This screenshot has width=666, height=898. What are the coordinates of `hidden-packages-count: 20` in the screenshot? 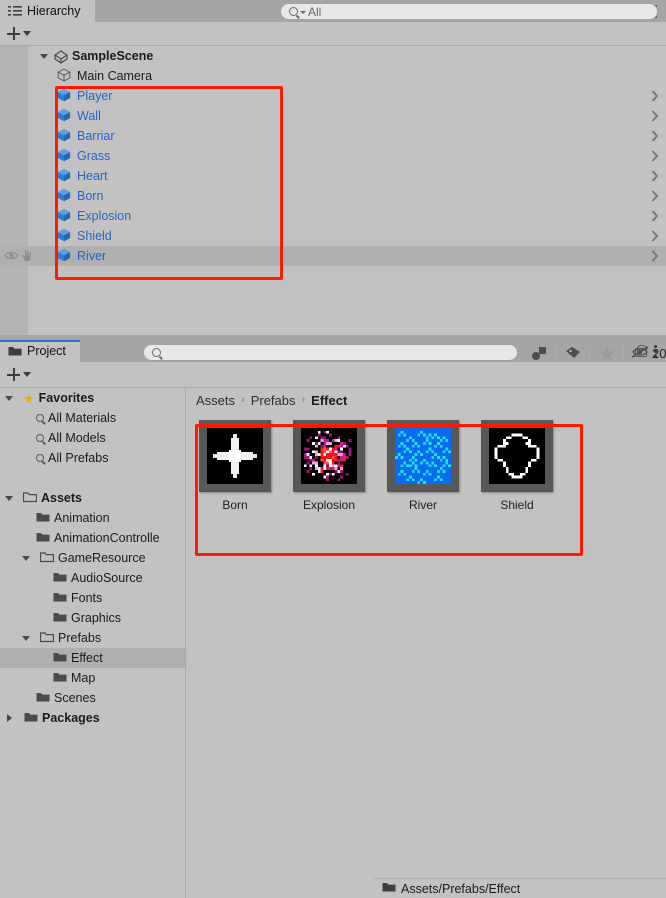 It's located at (659, 353).